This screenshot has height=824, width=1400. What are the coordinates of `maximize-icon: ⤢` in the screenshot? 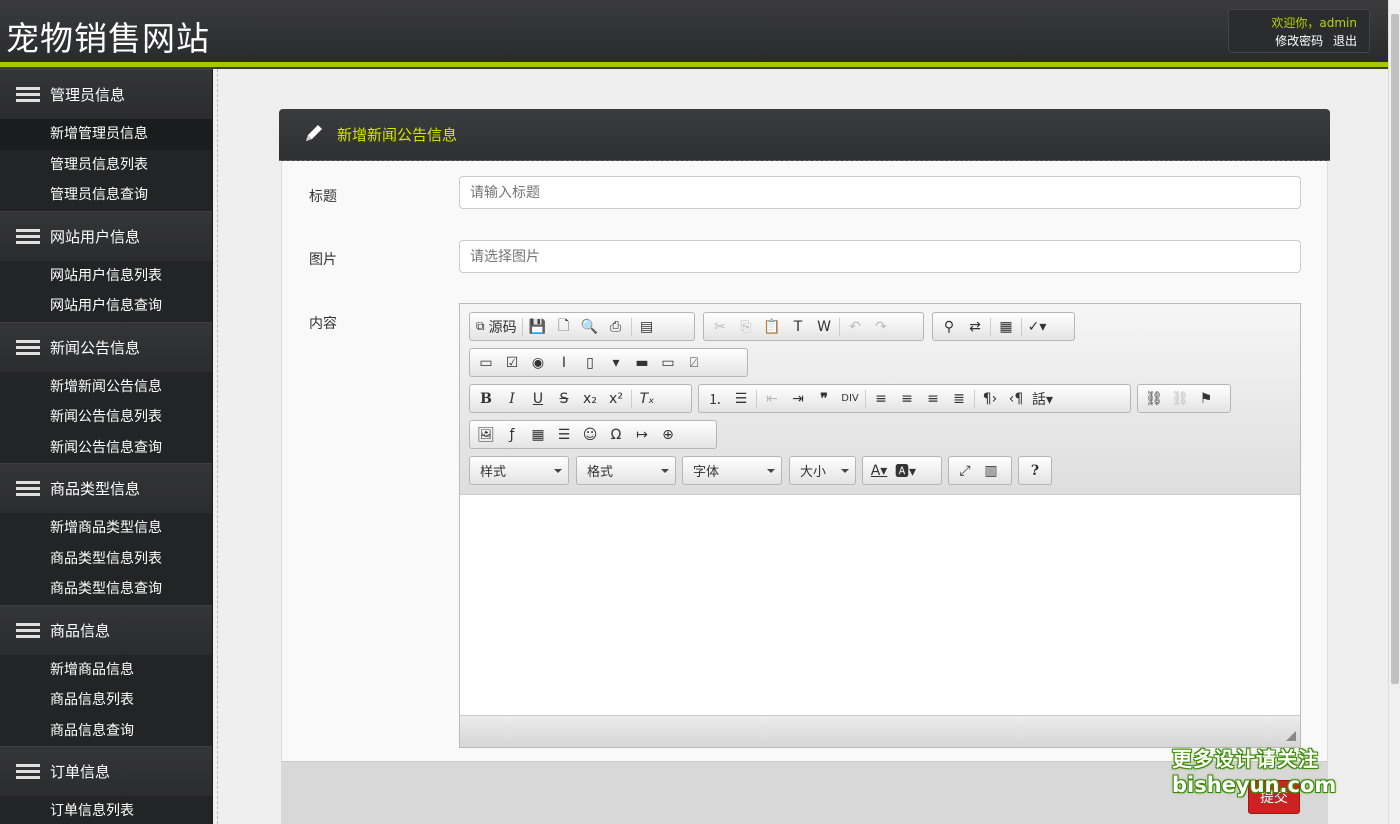 It's located at (965, 471).